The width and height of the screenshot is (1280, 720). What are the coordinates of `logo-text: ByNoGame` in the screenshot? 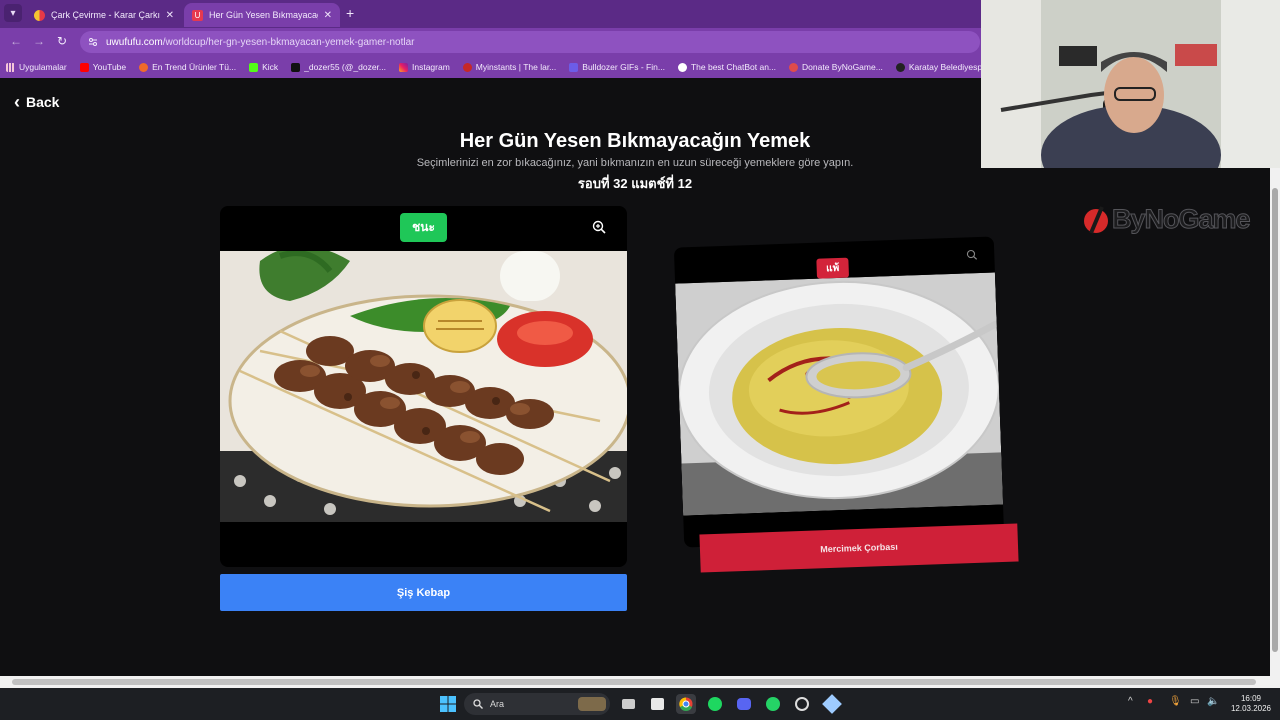 It's located at (1182, 219).